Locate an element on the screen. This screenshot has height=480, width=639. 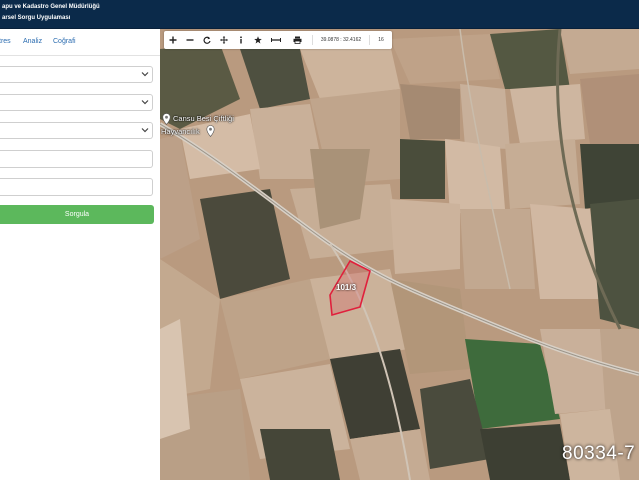
sidebar-tabs: tres Analiz Coğrafi is located at coordinates (80, 42).